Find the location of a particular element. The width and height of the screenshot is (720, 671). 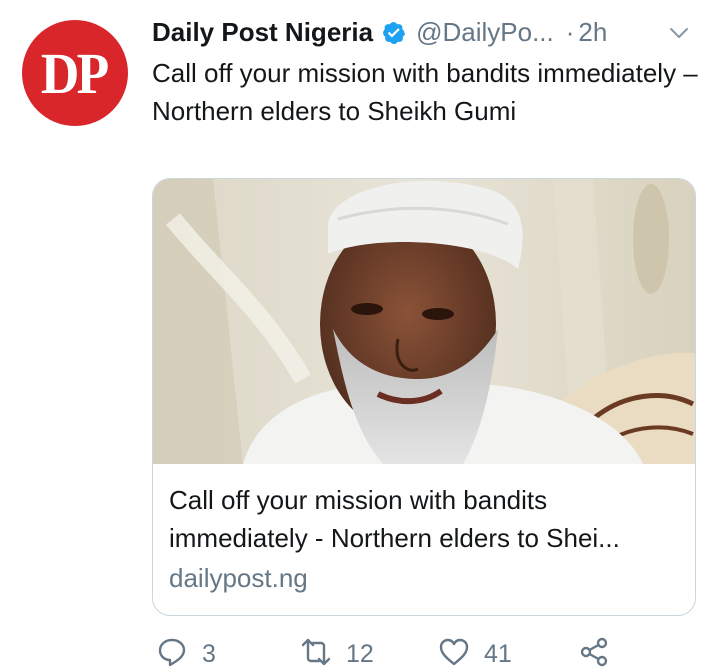

verified-badge-icon is located at coordinates (393, 32).